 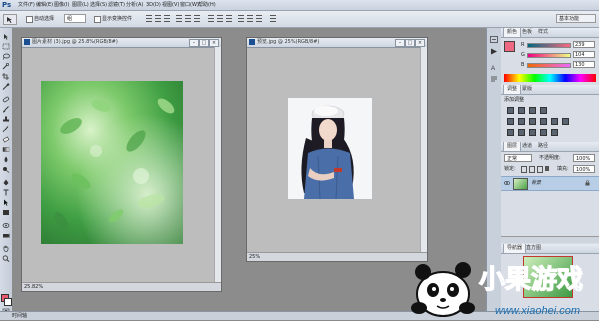 I want to click on zoom-tool-icon, so click(x=6, y=258).